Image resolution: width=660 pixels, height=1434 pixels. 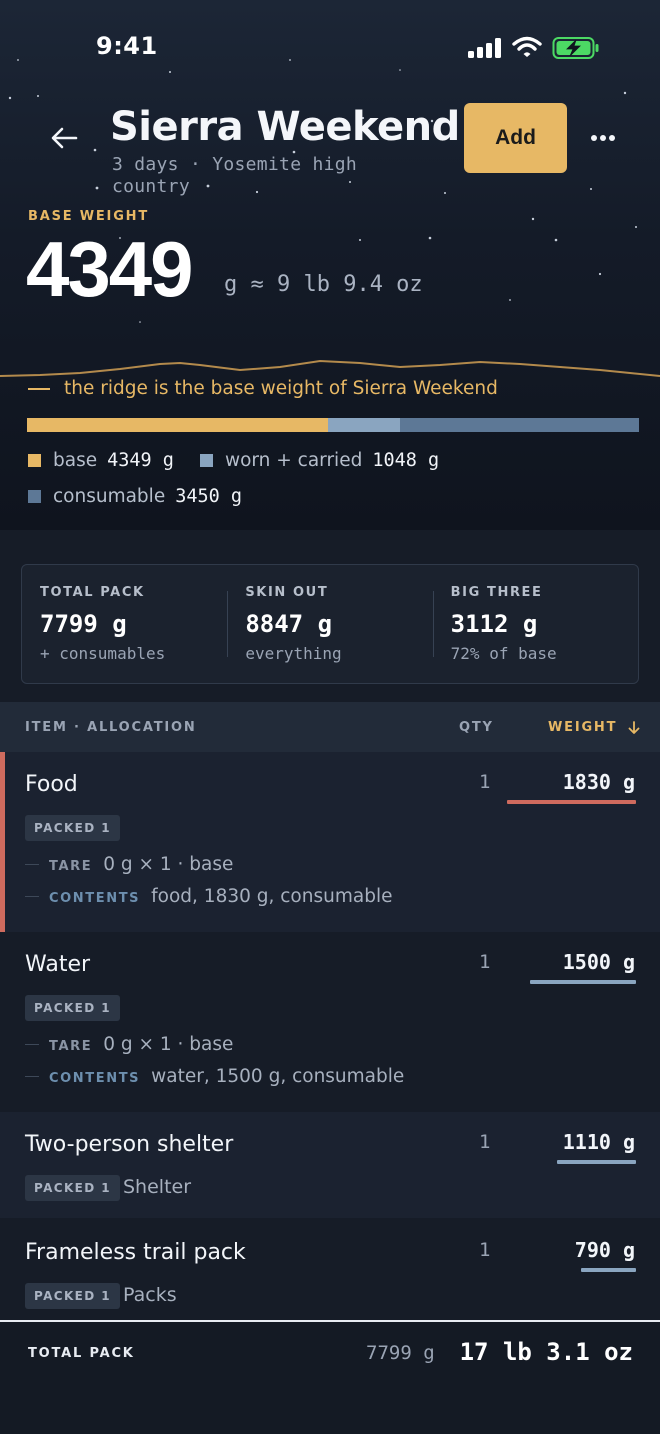 What do you see at coordinates (604, 1250) in the screenshot?
I see `item-weight: 790 g` at bounding box center [604, 1250].